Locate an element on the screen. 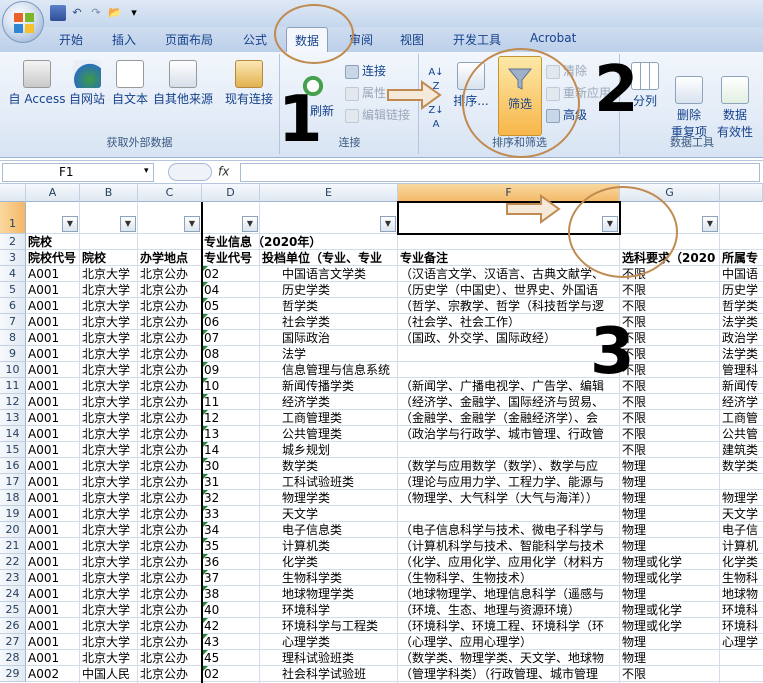  row-header-22: 22 is located at coordinates (13, 562).